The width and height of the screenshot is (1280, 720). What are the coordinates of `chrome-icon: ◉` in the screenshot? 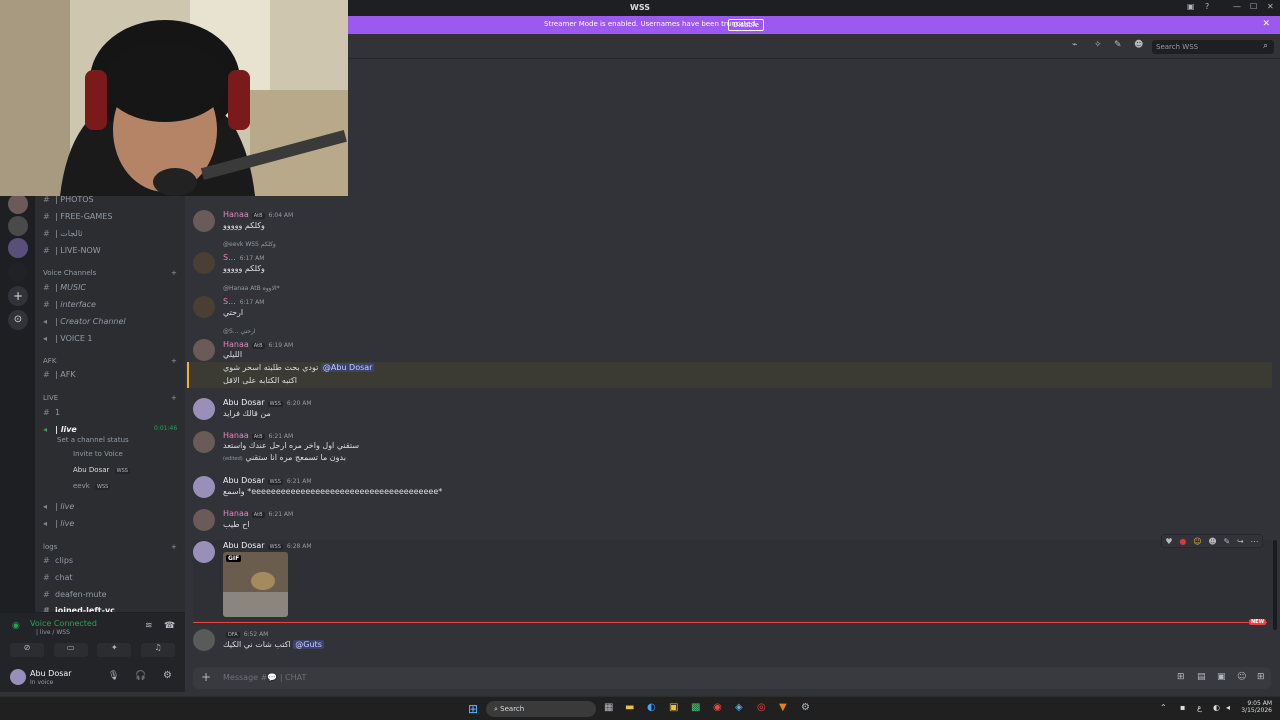 It's located at (717, 707).